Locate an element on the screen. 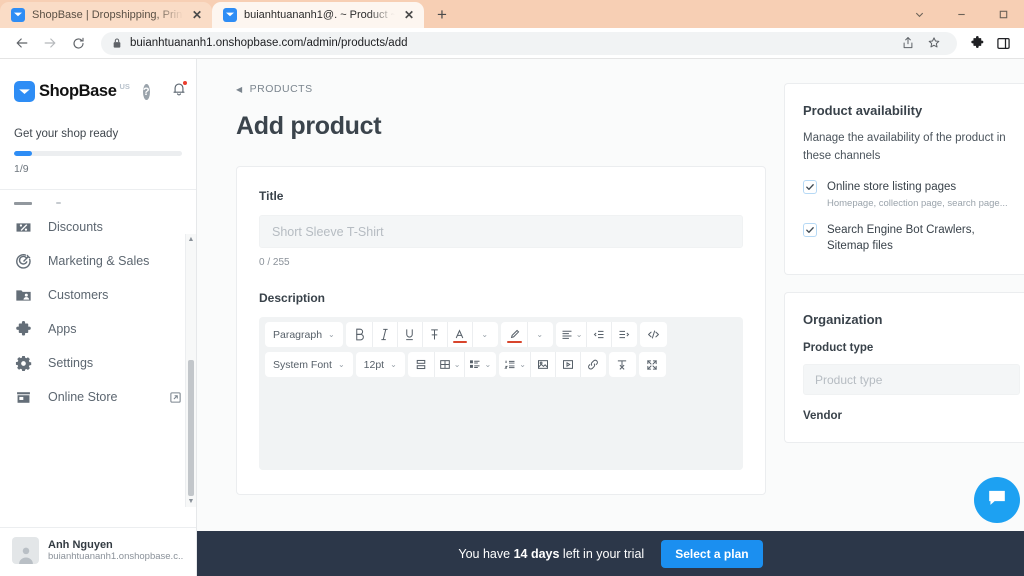  fullscreen-group is located at coordinates (652, 364).